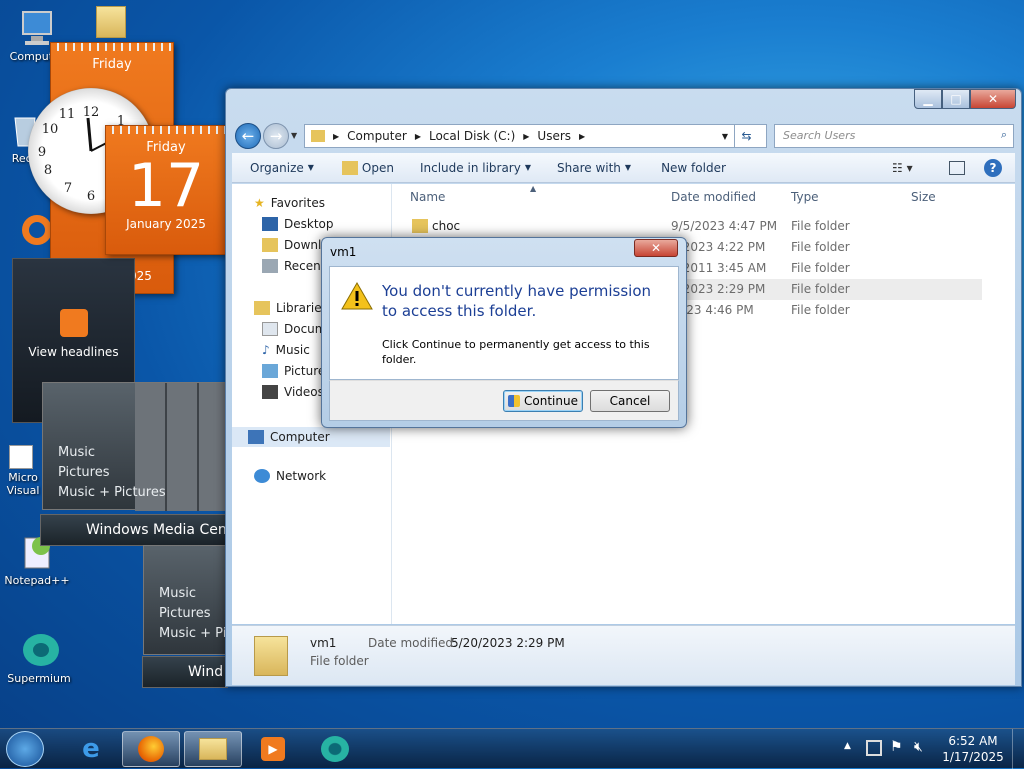 This screenshot has height=769, width=1024. What do you see at coordinates (310, 167) in the screenshot?
I see `chevron-down-icon: ▼` at bounding box center [310, 167].